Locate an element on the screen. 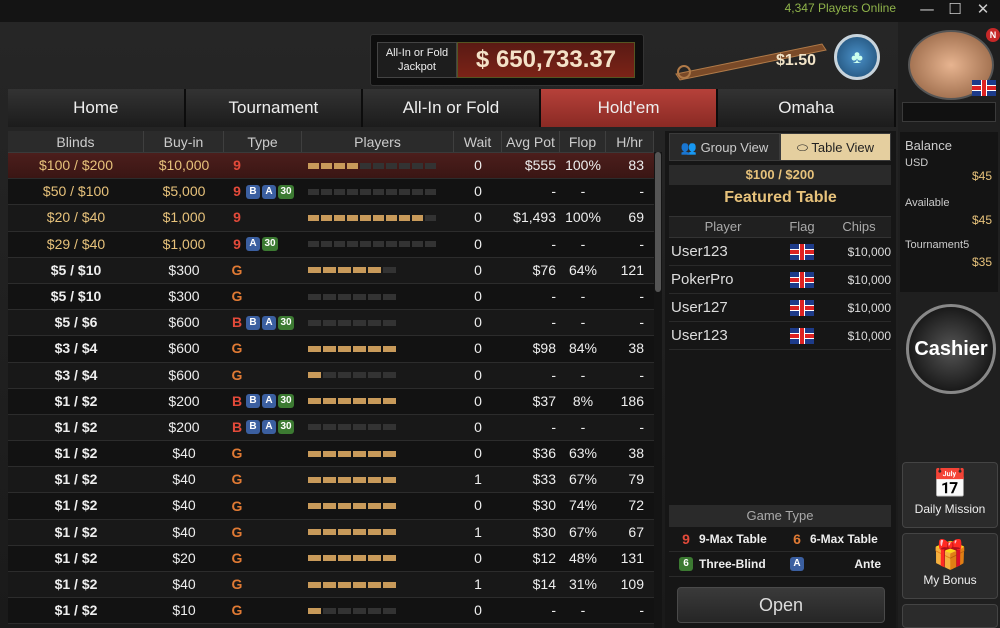  table-row: $1 / $2 $200 B B A 30 0 $37 8% 186 is located at coordinates (331, 401).